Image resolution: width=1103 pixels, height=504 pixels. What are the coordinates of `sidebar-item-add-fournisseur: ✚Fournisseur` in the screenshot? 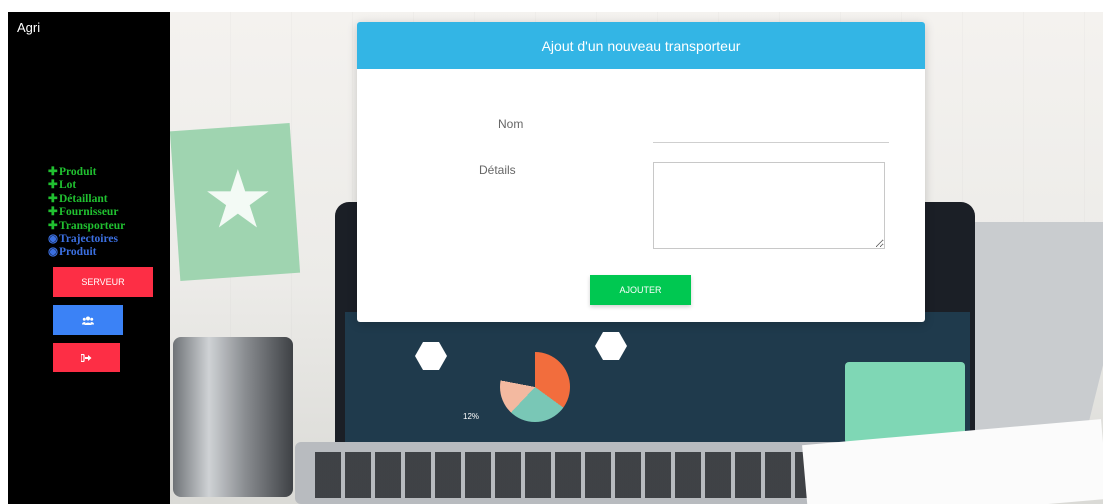 It's located at (86, 212).